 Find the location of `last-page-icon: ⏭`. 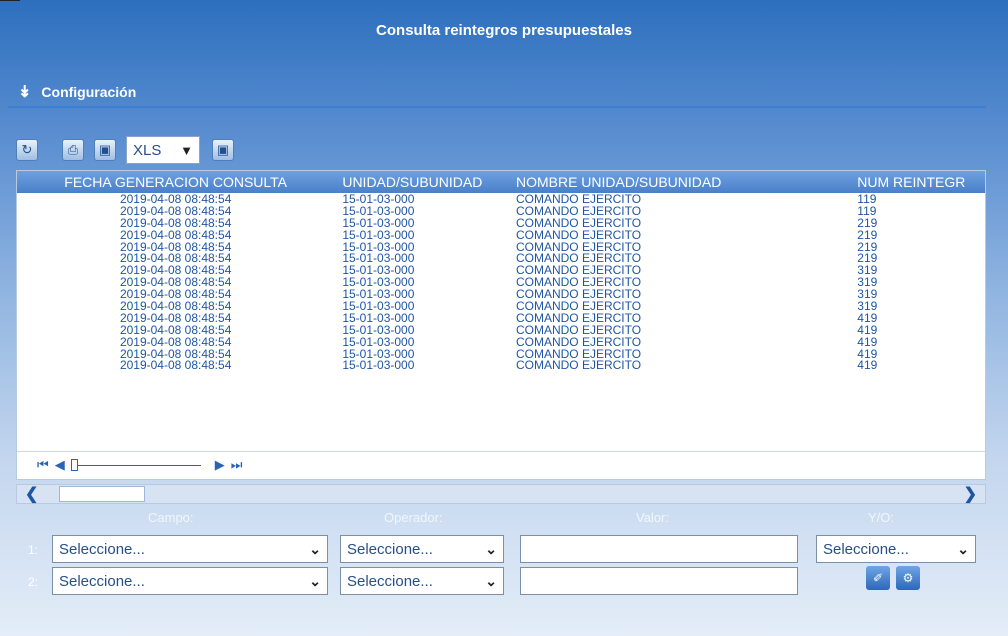

last-page-icon: ⏭ is located at coordinates (237, 465).